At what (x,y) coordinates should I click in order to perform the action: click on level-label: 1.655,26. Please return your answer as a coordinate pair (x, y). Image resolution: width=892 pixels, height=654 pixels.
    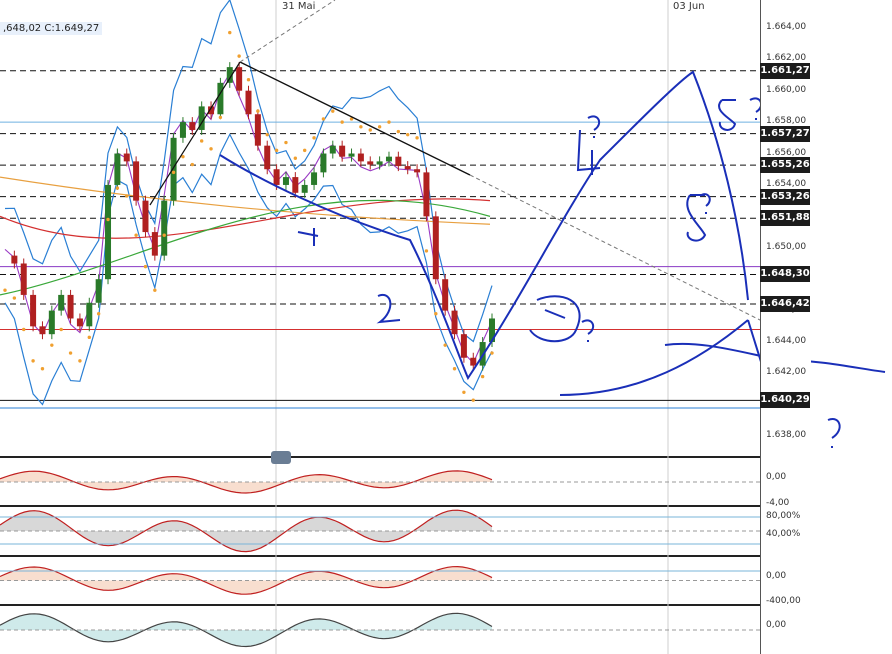
    Looking at the image, I should click on (785, 165).